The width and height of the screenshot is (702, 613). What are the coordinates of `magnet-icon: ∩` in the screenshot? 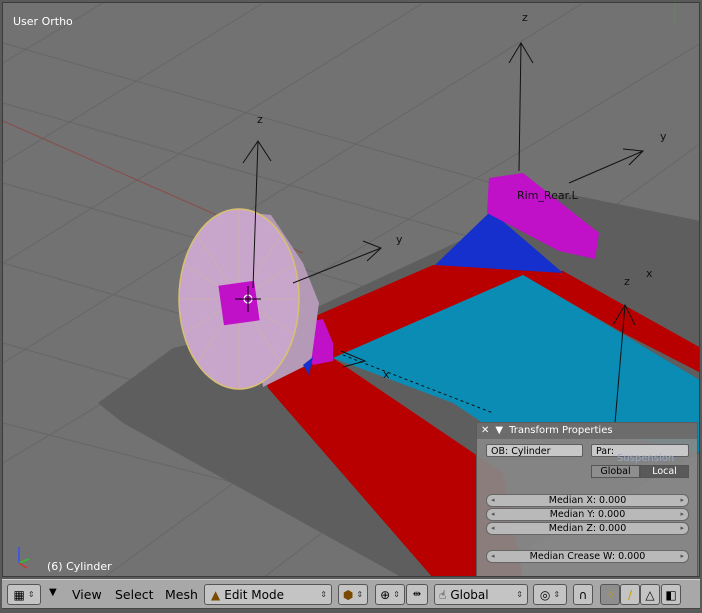 It's located at (583, 594).